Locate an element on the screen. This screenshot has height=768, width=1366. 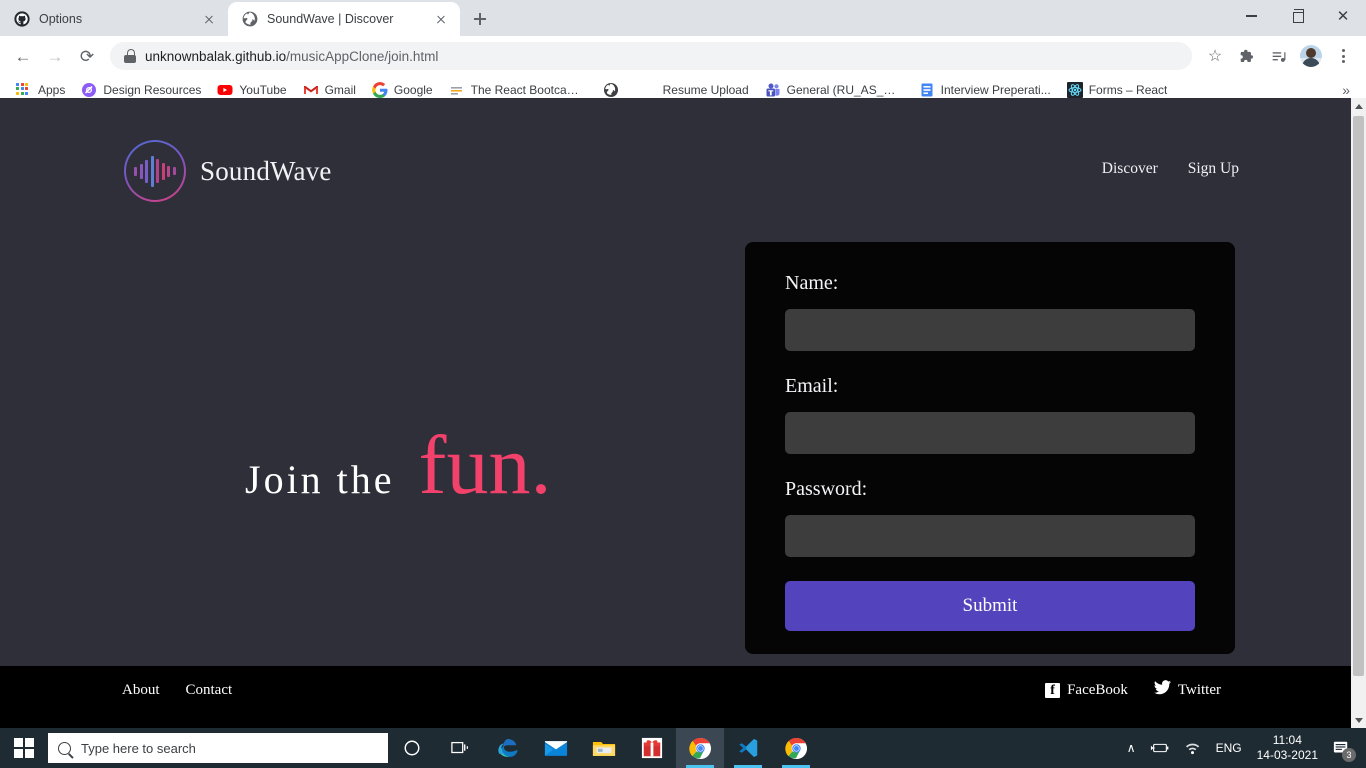
scrollbar-thumb is located at coordinates (1358, 396).